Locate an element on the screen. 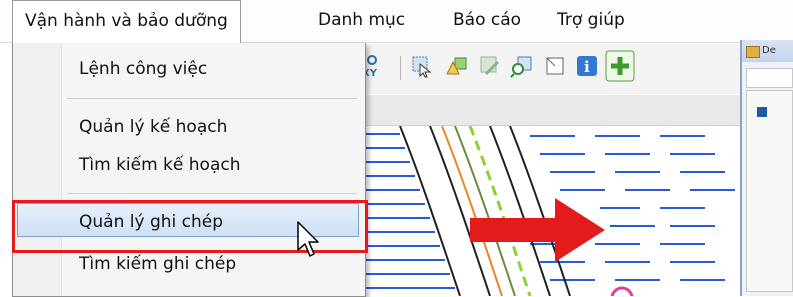  toolbar-separator is located at coordinates (400, 68).